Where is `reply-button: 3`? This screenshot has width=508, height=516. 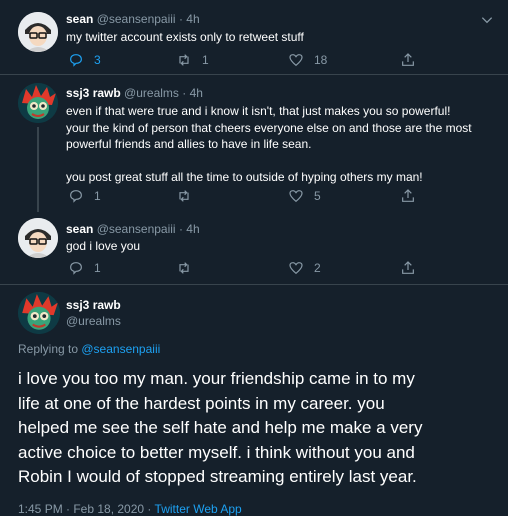 reply-button: 3 is located at coordinates (84, 60).